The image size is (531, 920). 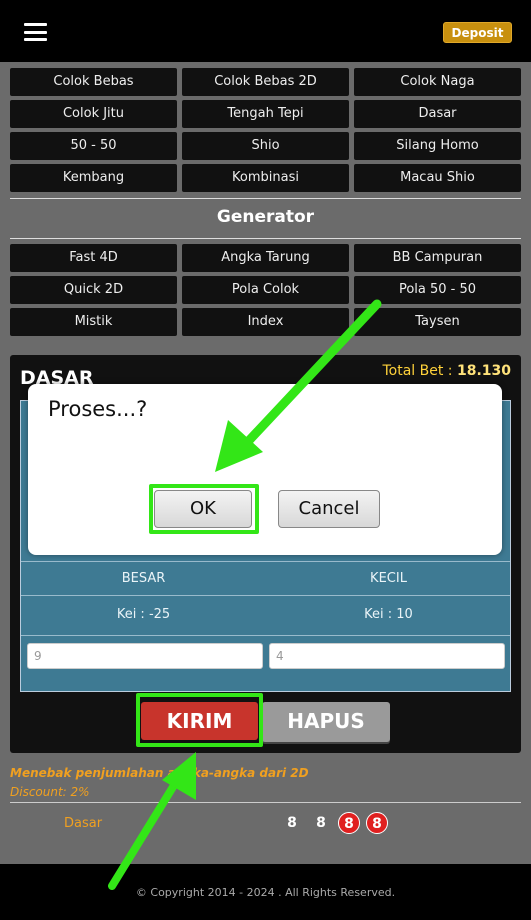 I want to click on kecil-kei: Kei : 10, so click(x=388, y=614).